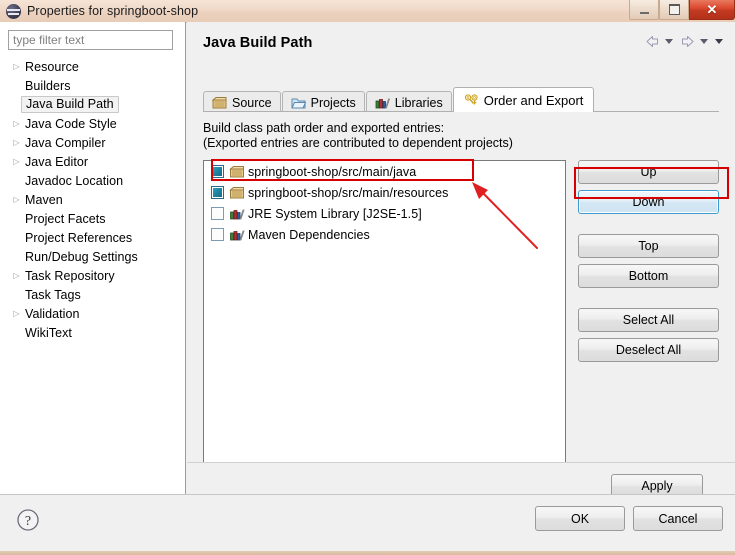 The height and width of the screenshot is (555, 735). I want to click on sidebar-item-maven: ▷ Maven, so click(93, 199).